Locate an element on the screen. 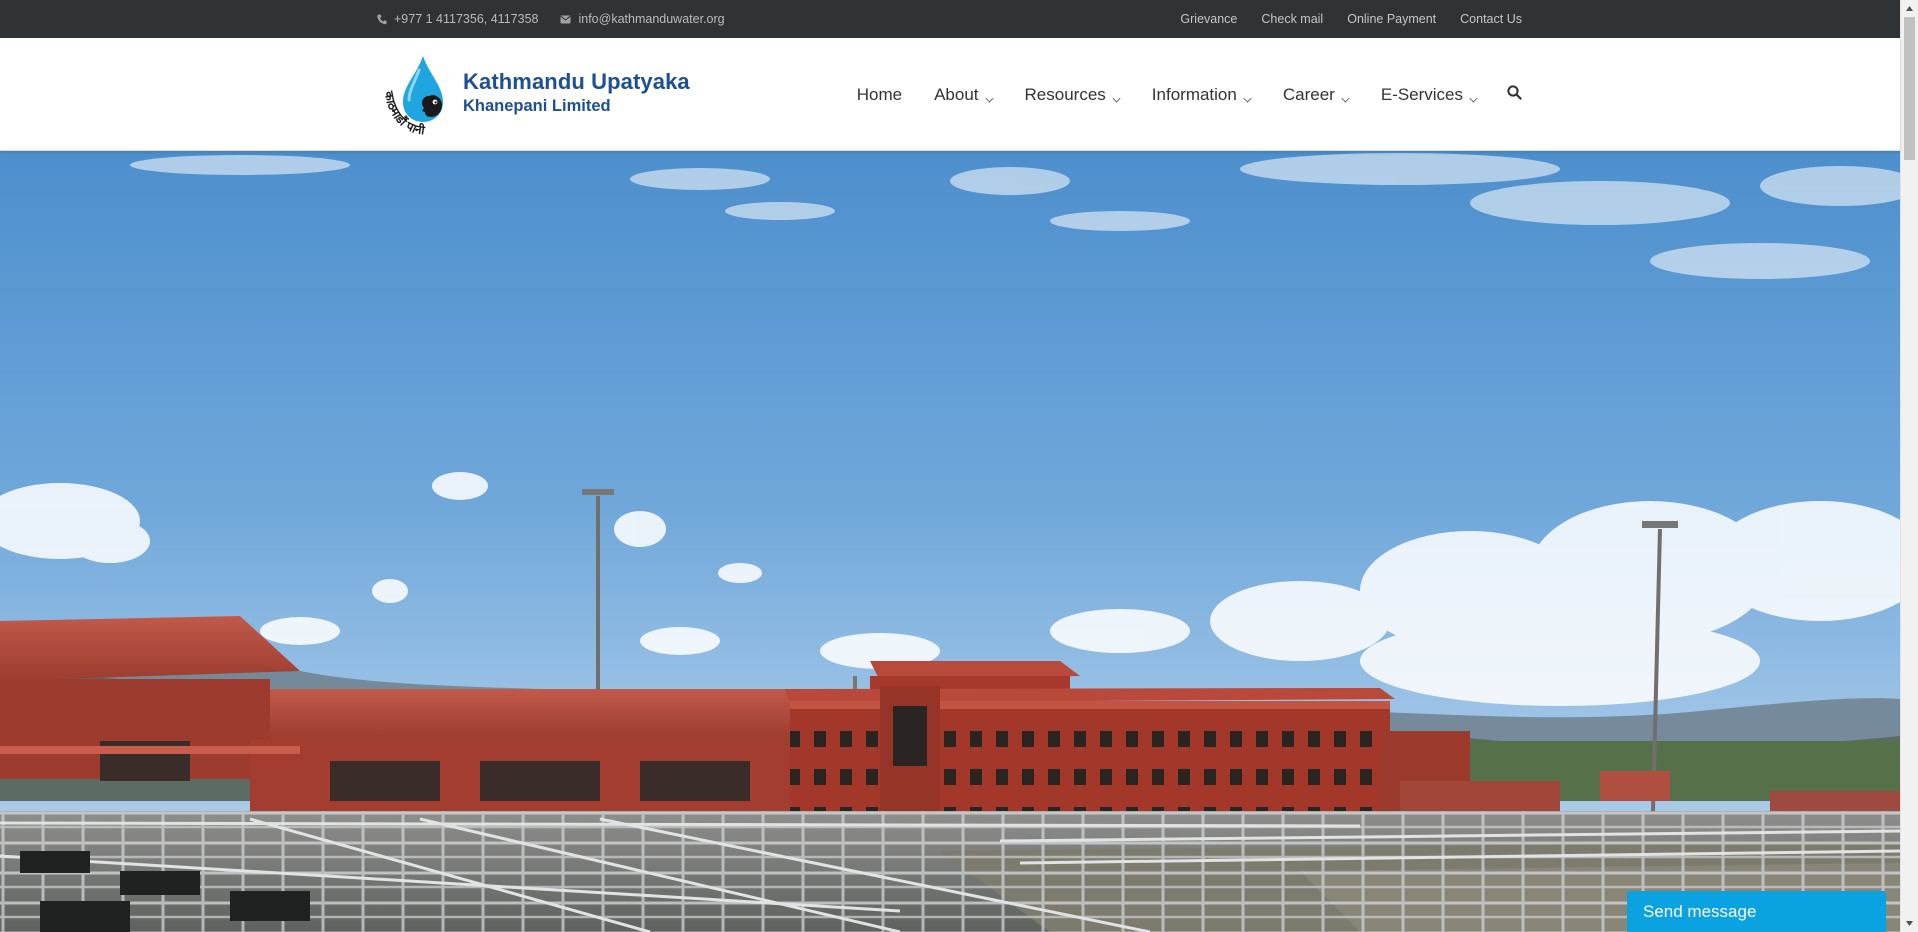 Image resolution: width=1918 pixels, height=932 pixels. phone-contact: +977 1 4117356, 4117358 is located at coordinates (457, 19).